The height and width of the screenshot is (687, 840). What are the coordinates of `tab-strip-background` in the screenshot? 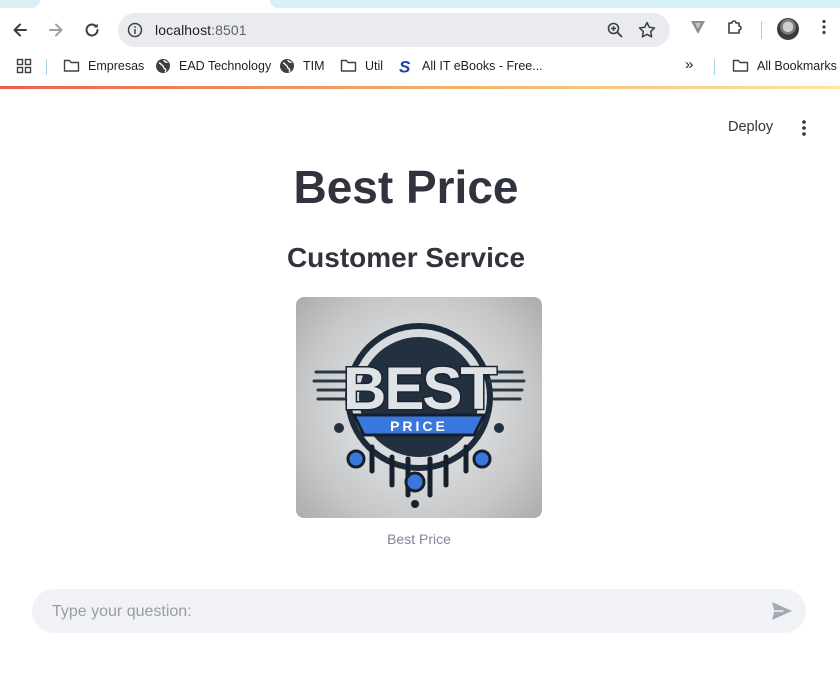 It's located at (555, 4).